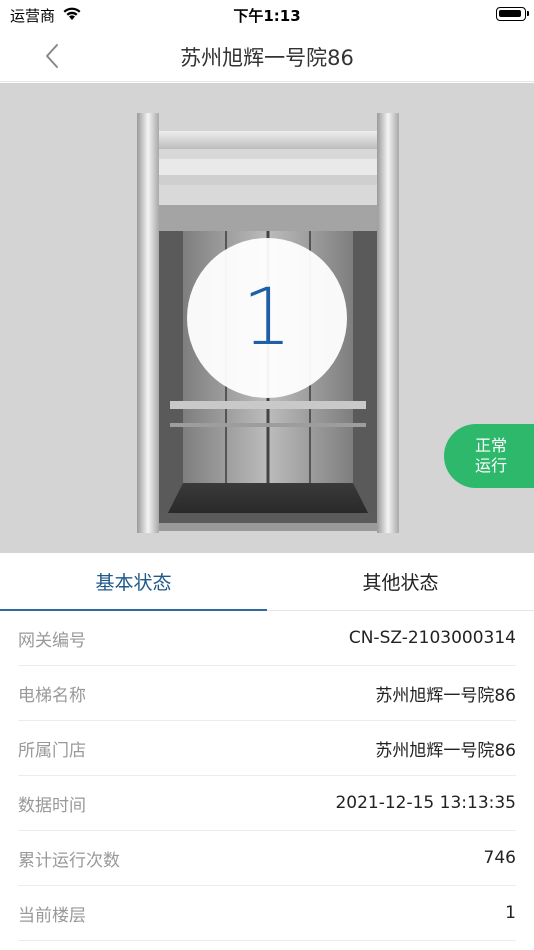 The width and height of the screenshot is (534, 950). What do you see at coordinates (267, 638) in the screenshot?
I see `info-row-gateway: 网关编号 CN-SZ-2103000314` at bounding box center [267, 638].